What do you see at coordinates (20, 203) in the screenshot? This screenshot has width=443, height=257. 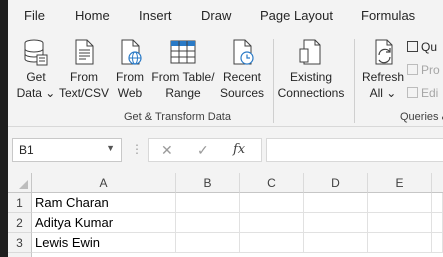 I see `row-header-1: 1` at bounding box center [20, 203].